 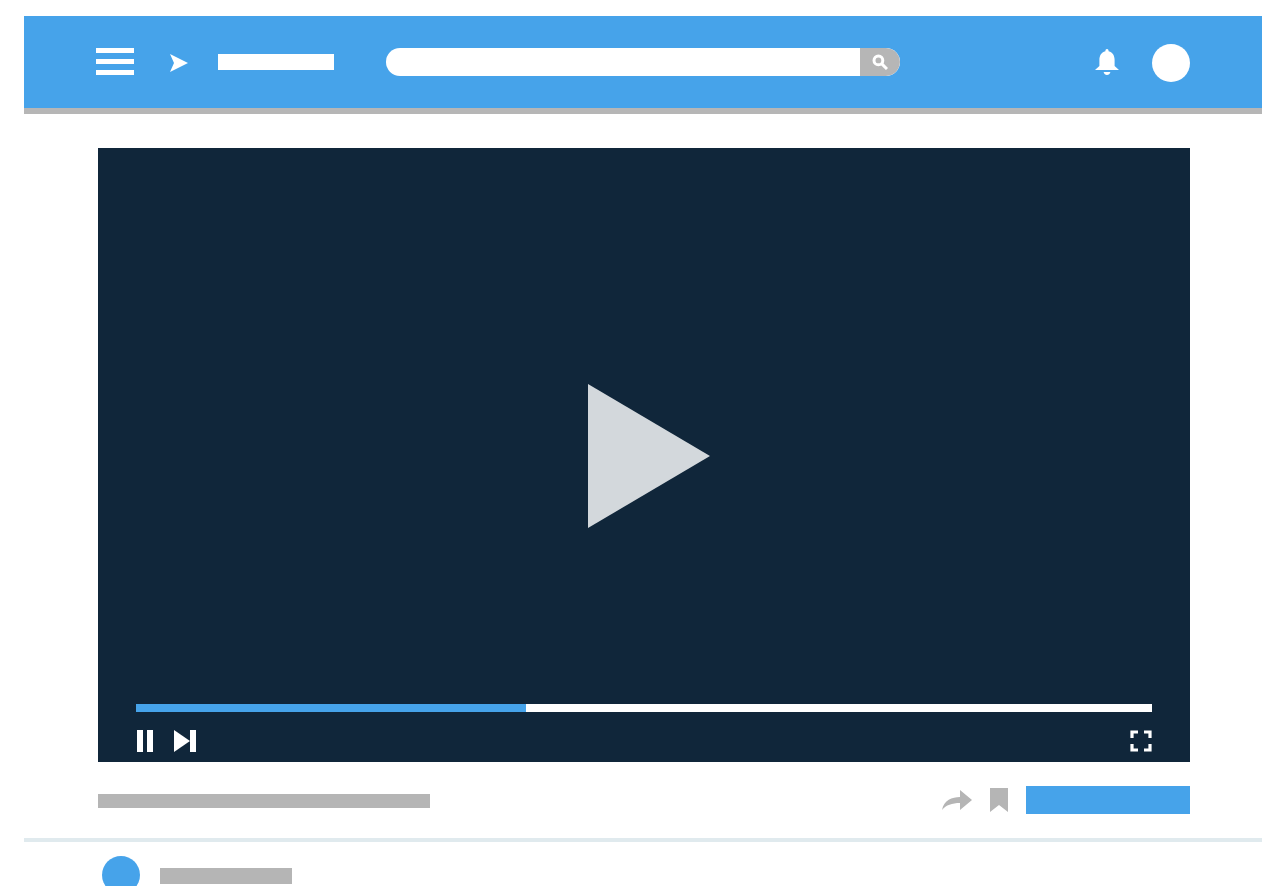 I want to click on bell-icon, so click(x=1107, y=62).